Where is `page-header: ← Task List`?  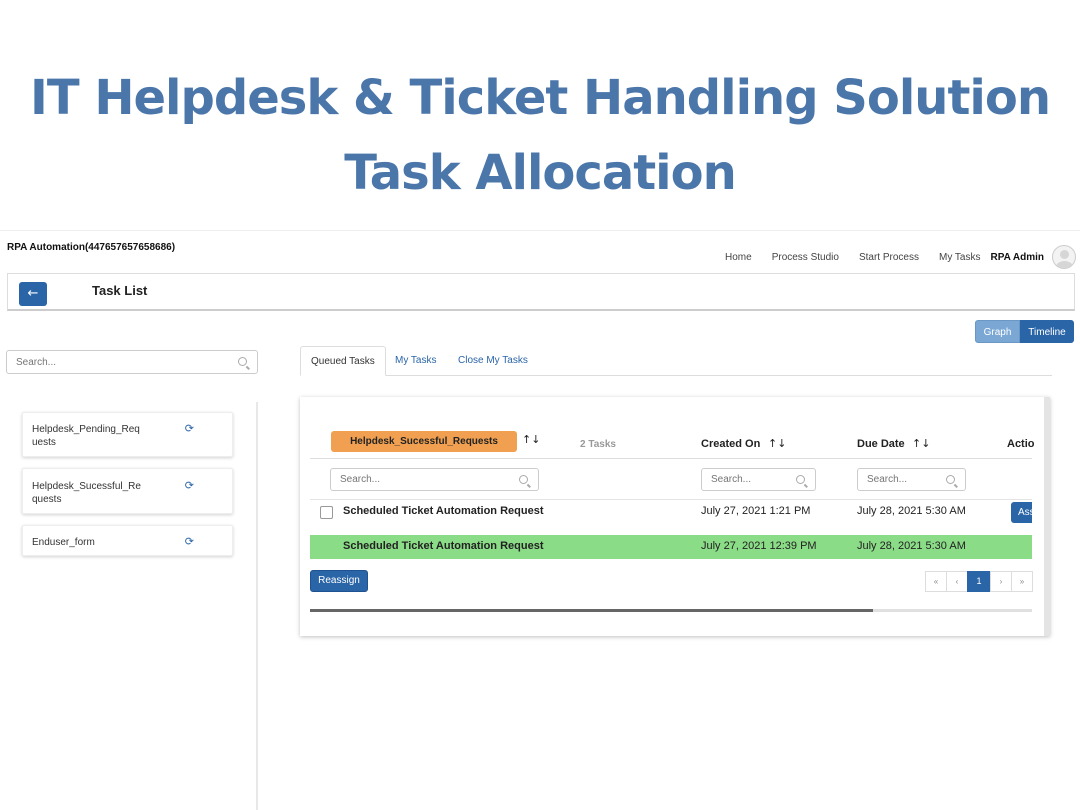
page-header: ← Task List is located at coordinates (541, 292).